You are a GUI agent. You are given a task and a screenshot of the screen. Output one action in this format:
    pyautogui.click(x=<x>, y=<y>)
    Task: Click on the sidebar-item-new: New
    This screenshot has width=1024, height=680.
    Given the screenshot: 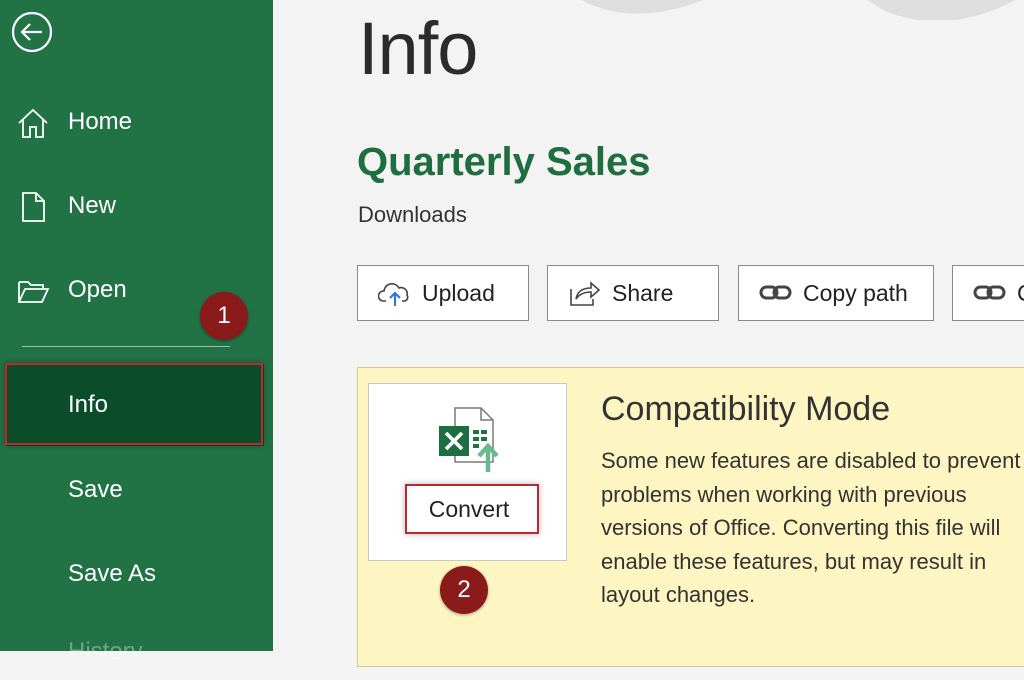 What is the action you would take?
    pyautogui.click(x=136, y=206)
    